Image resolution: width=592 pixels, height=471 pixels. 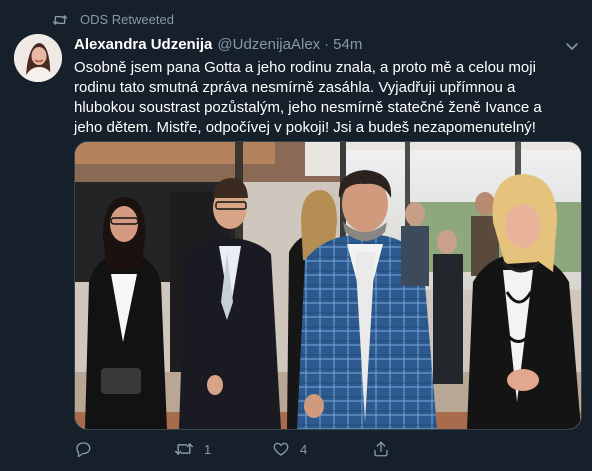 What do you see at coordinates (127, 19) in the screenshot?
I see `retweet-label: ODS Retweeted` at bounding box center [127, 19].